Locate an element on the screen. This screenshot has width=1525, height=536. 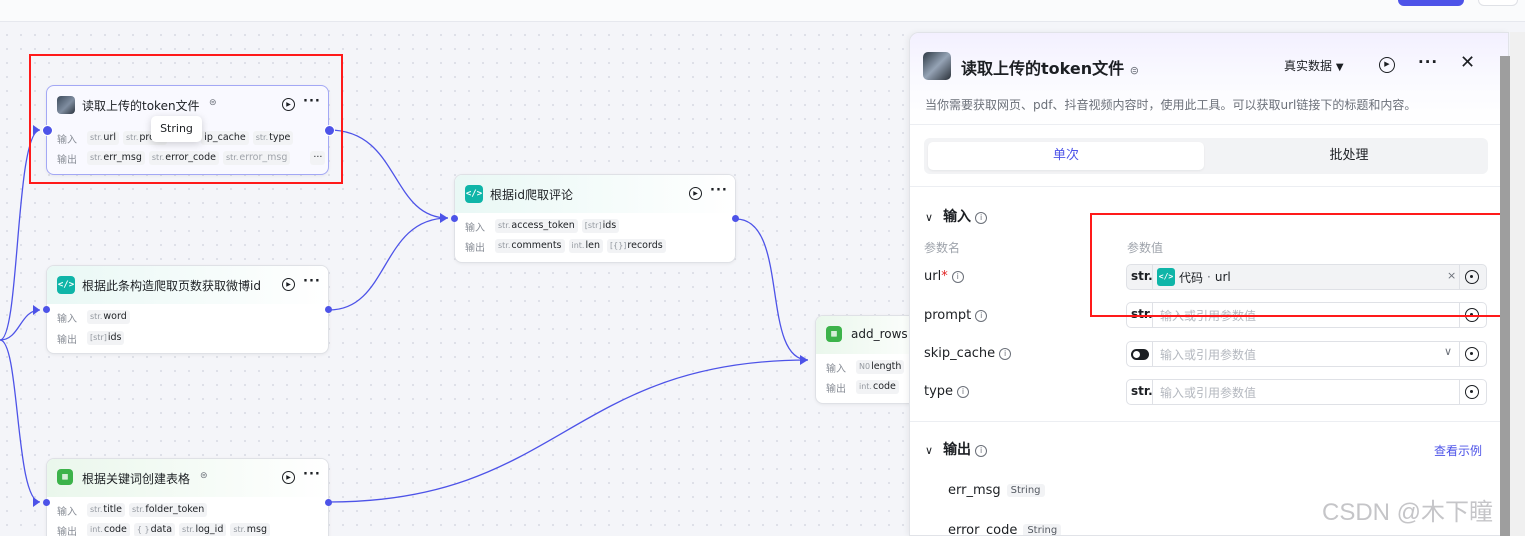
param-name: access_token is located at coordinates (543, 225).